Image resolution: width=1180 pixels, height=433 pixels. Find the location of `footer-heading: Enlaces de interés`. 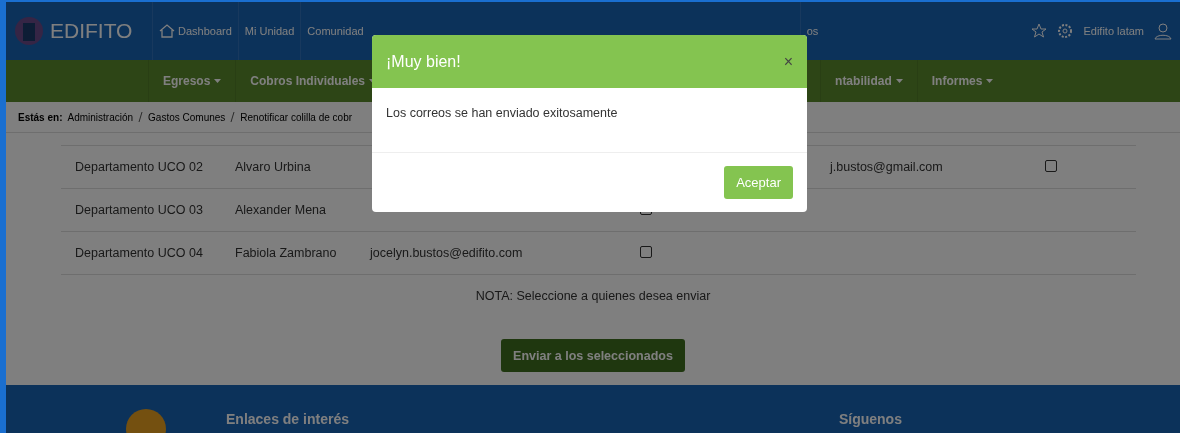

footer-heading: Enlaces de interés is located at coordinates (287, 420).